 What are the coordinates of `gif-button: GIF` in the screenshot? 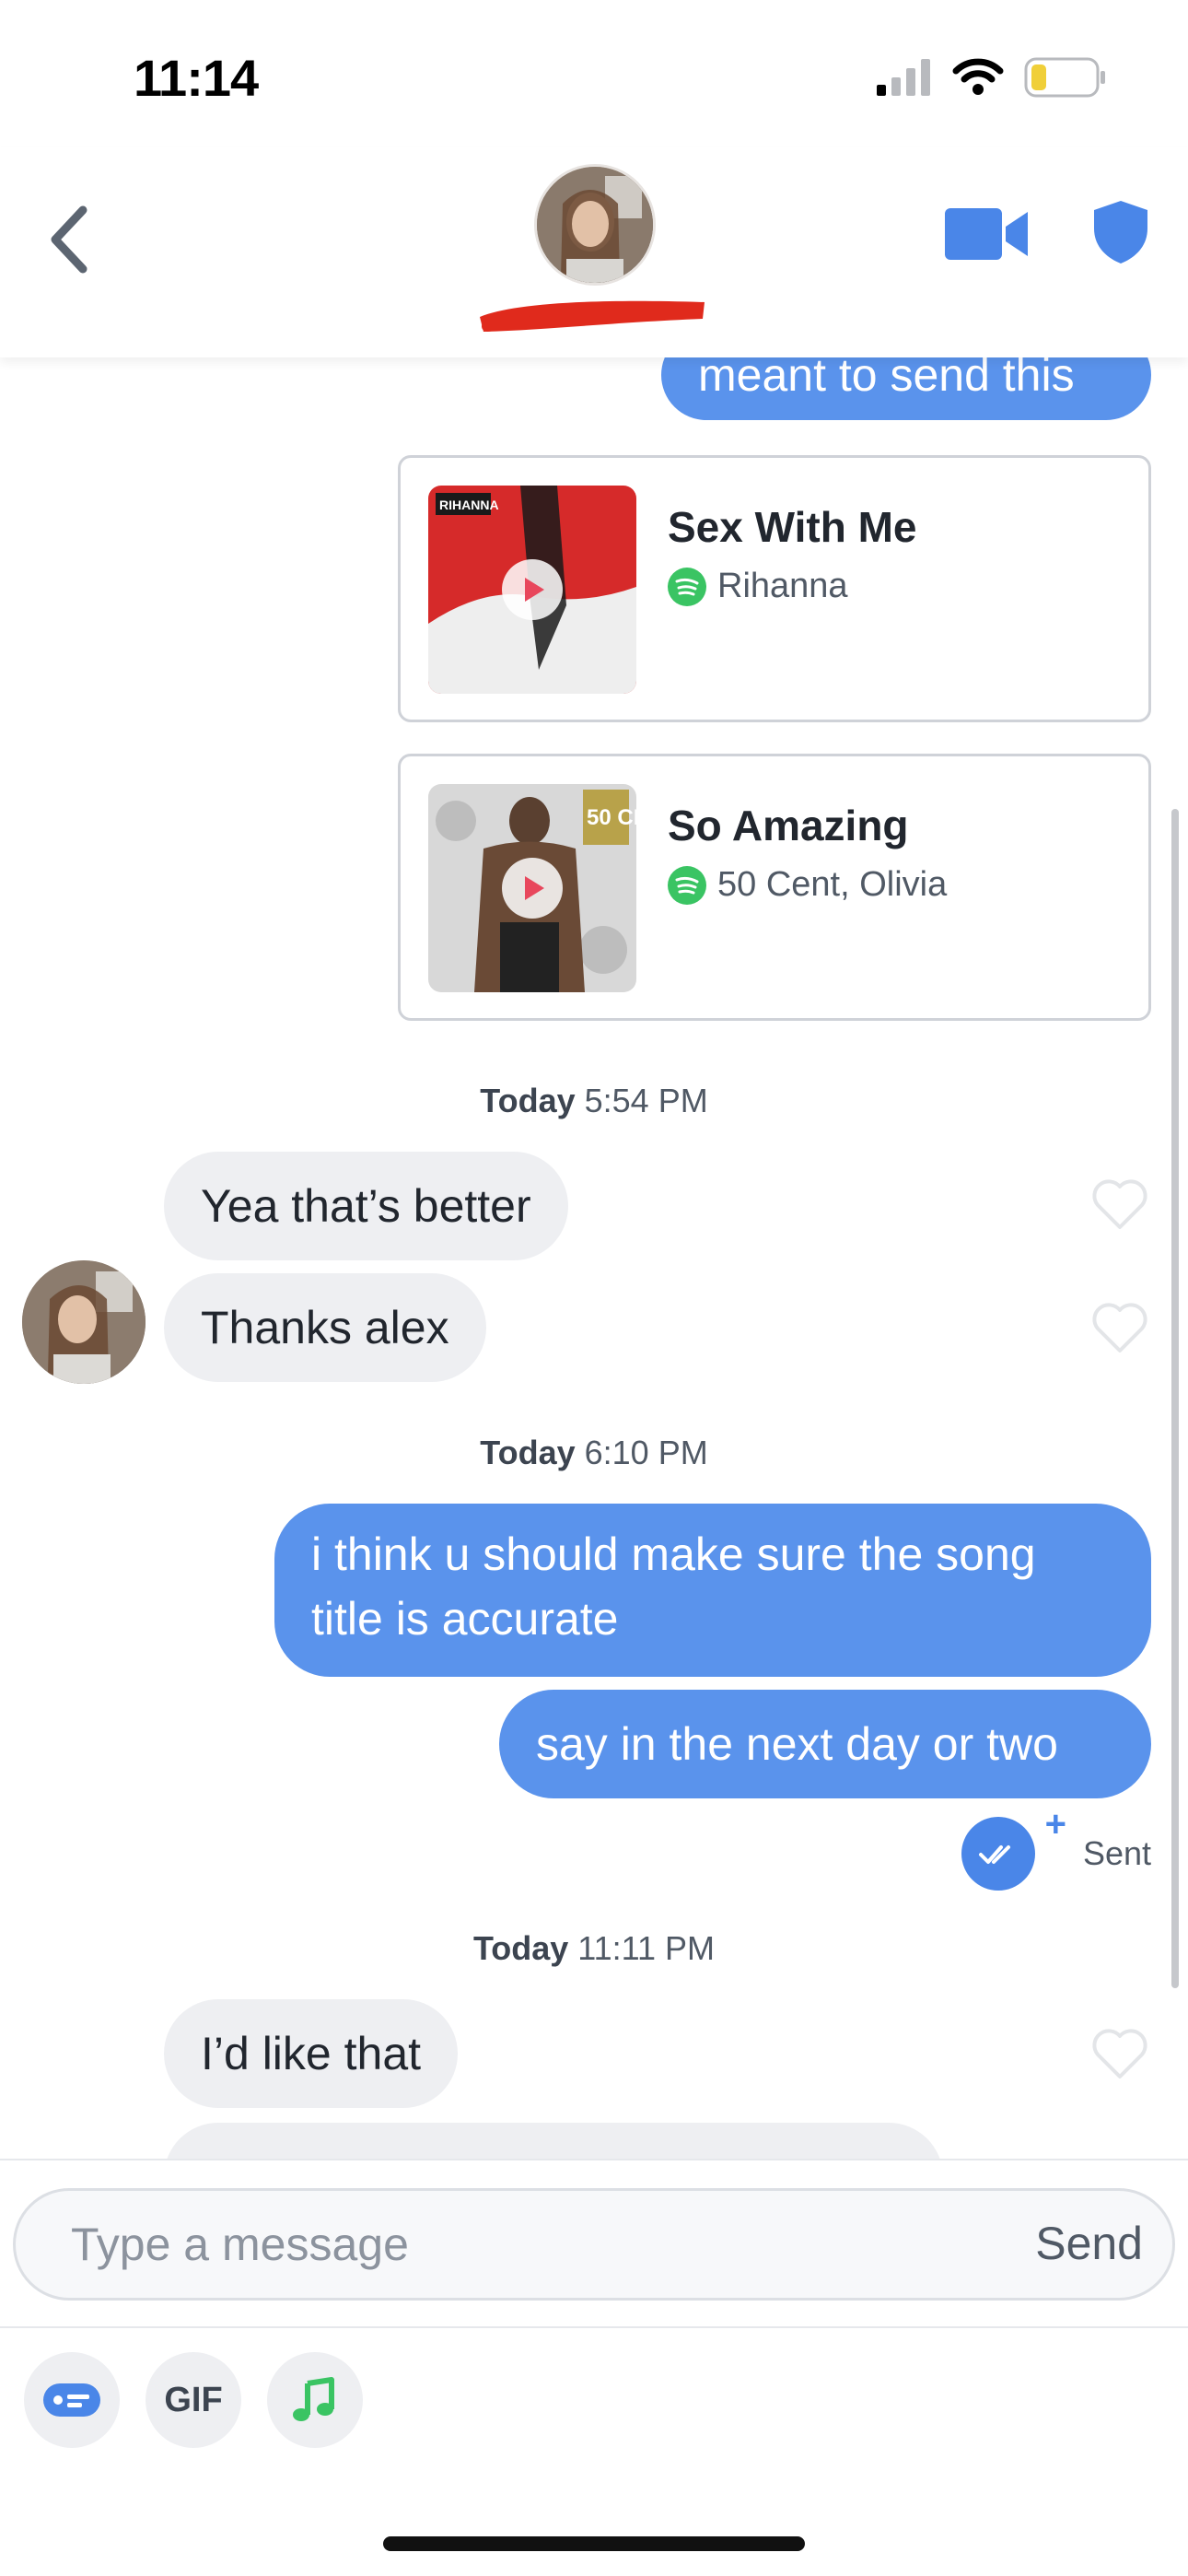 It's located at (193, 2400).